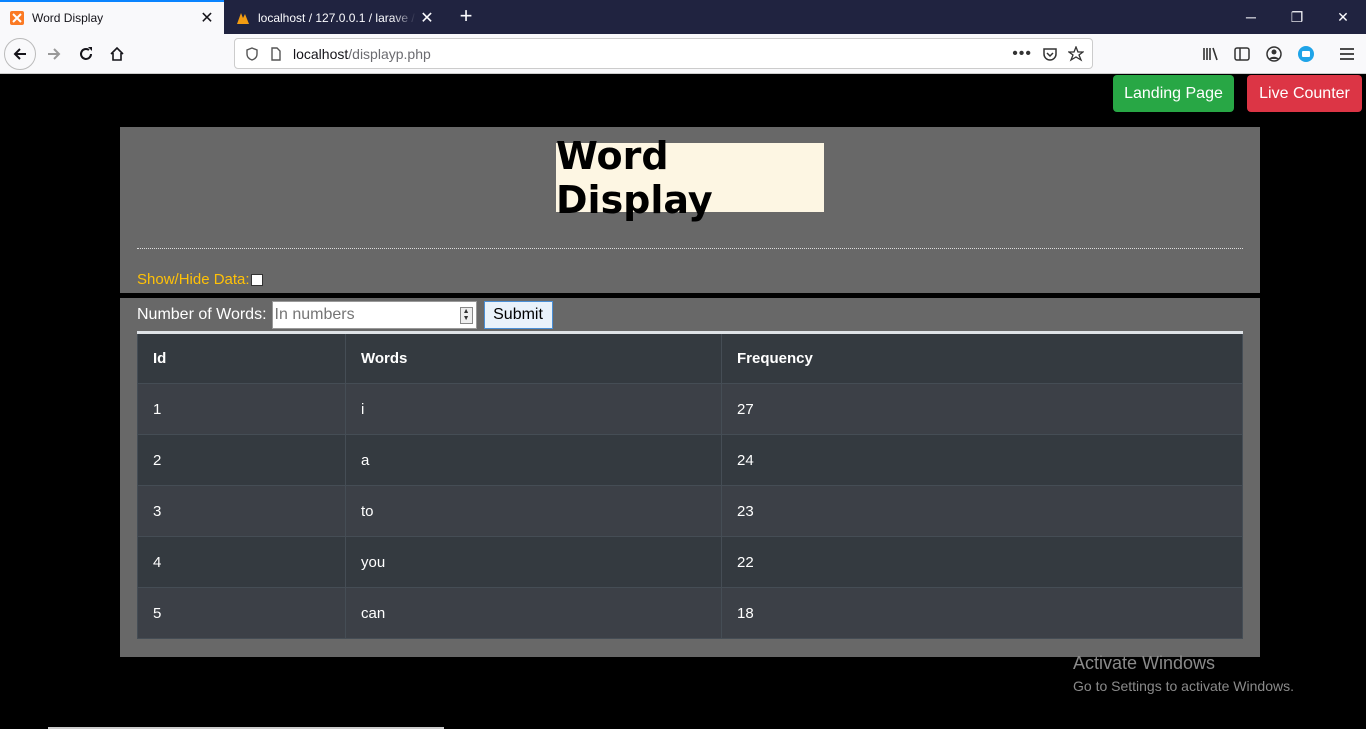  I want to click on tab-title: Word Display, so click(68, 18).